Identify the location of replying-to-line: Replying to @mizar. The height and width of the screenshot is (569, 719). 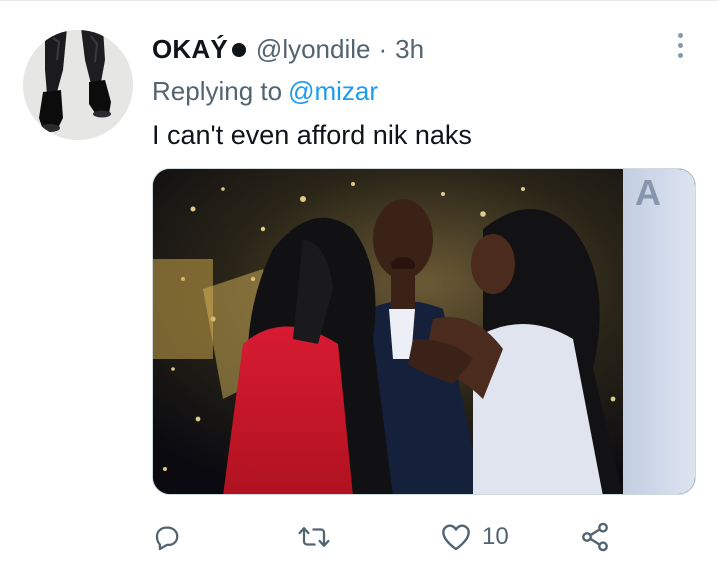
(265, 91).